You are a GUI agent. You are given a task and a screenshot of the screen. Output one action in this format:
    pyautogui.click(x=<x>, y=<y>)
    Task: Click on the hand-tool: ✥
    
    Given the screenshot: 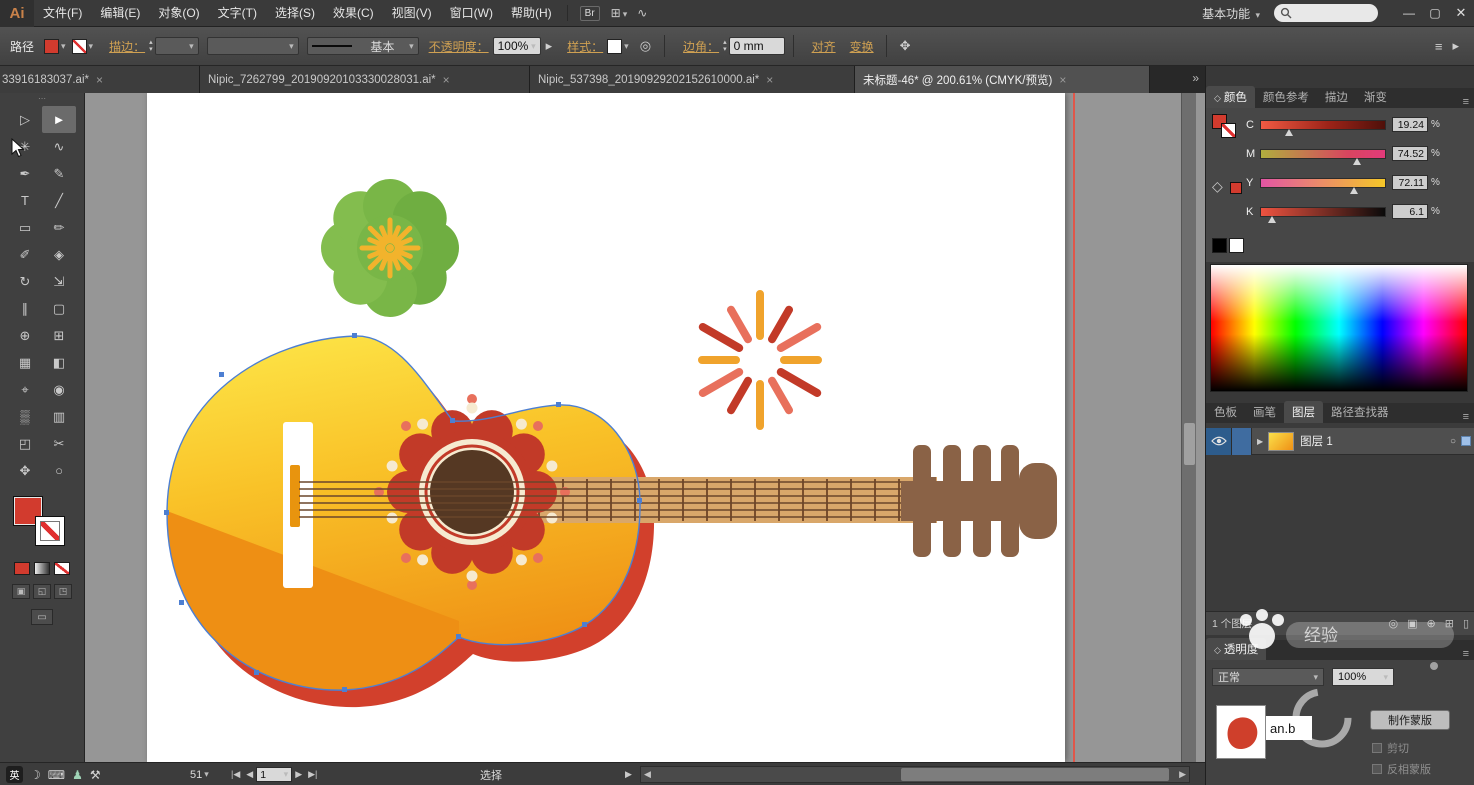 What is the action you would take?
    pyautogui.click(x=25, y=470)
    